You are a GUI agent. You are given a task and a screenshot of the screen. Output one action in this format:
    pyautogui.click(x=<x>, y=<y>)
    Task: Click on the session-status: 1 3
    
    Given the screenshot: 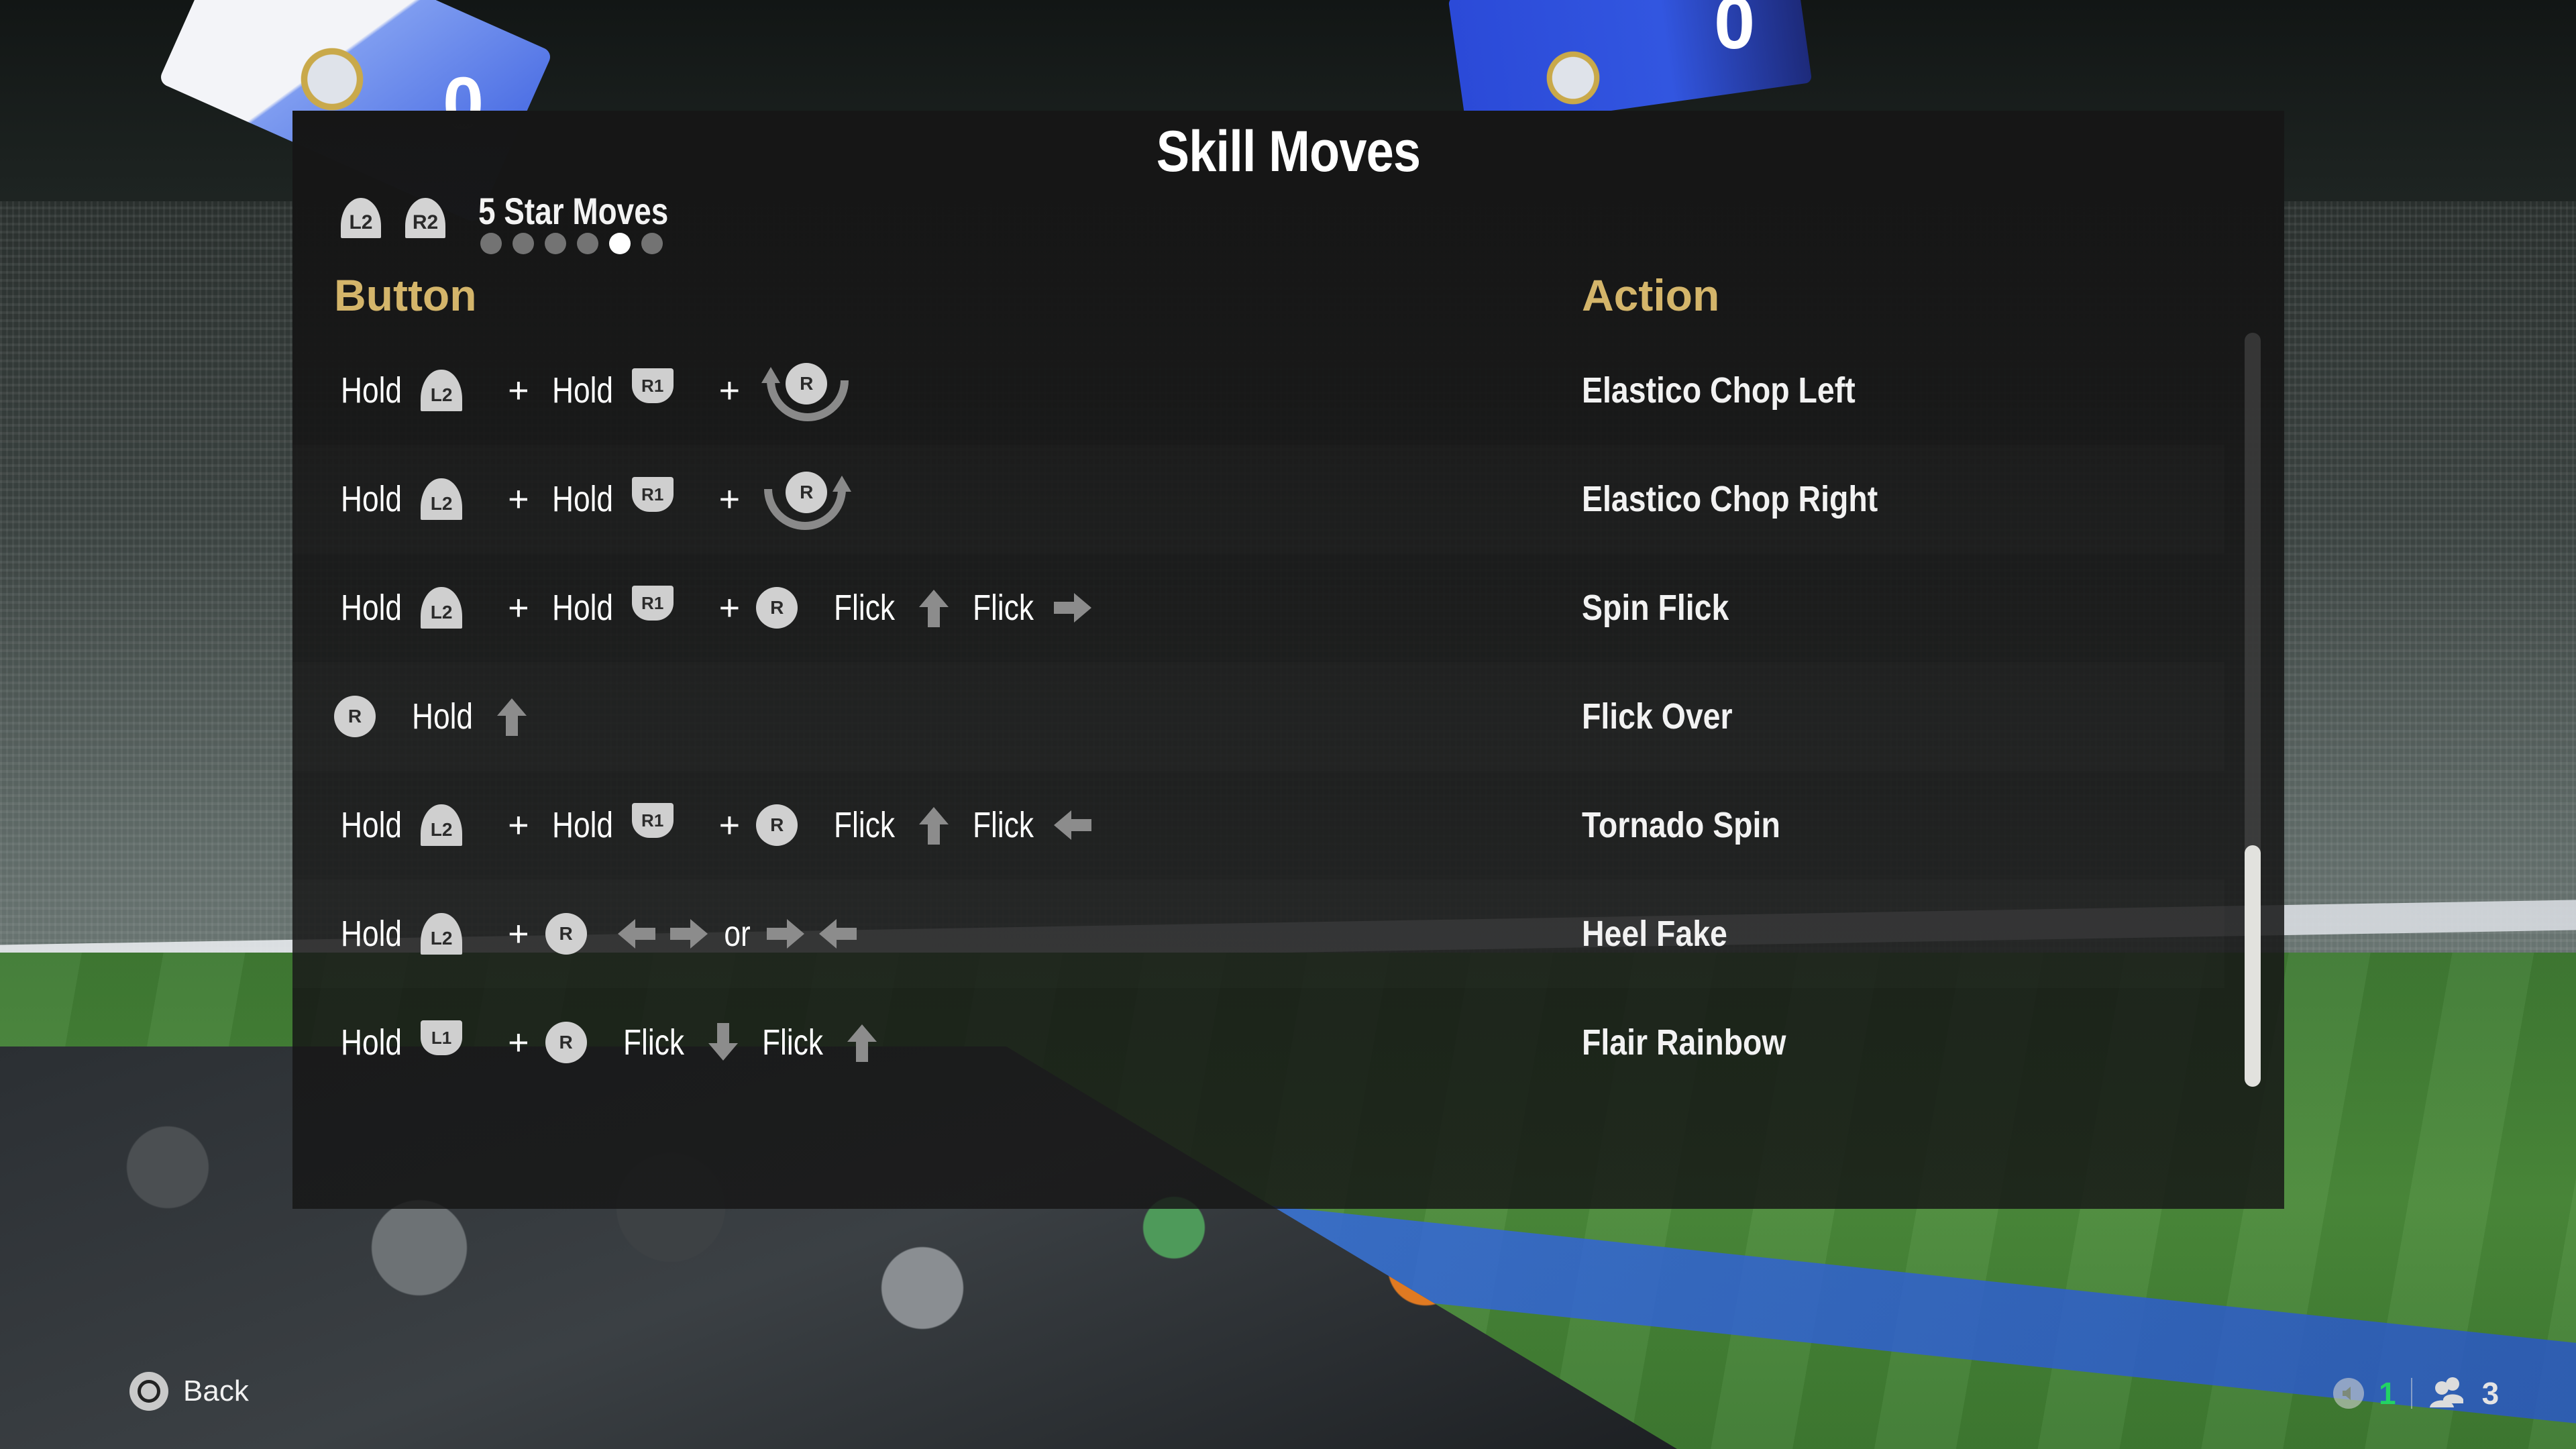 What is the action you would take?
    pyautogui.click(x=2416, y=1393)
    